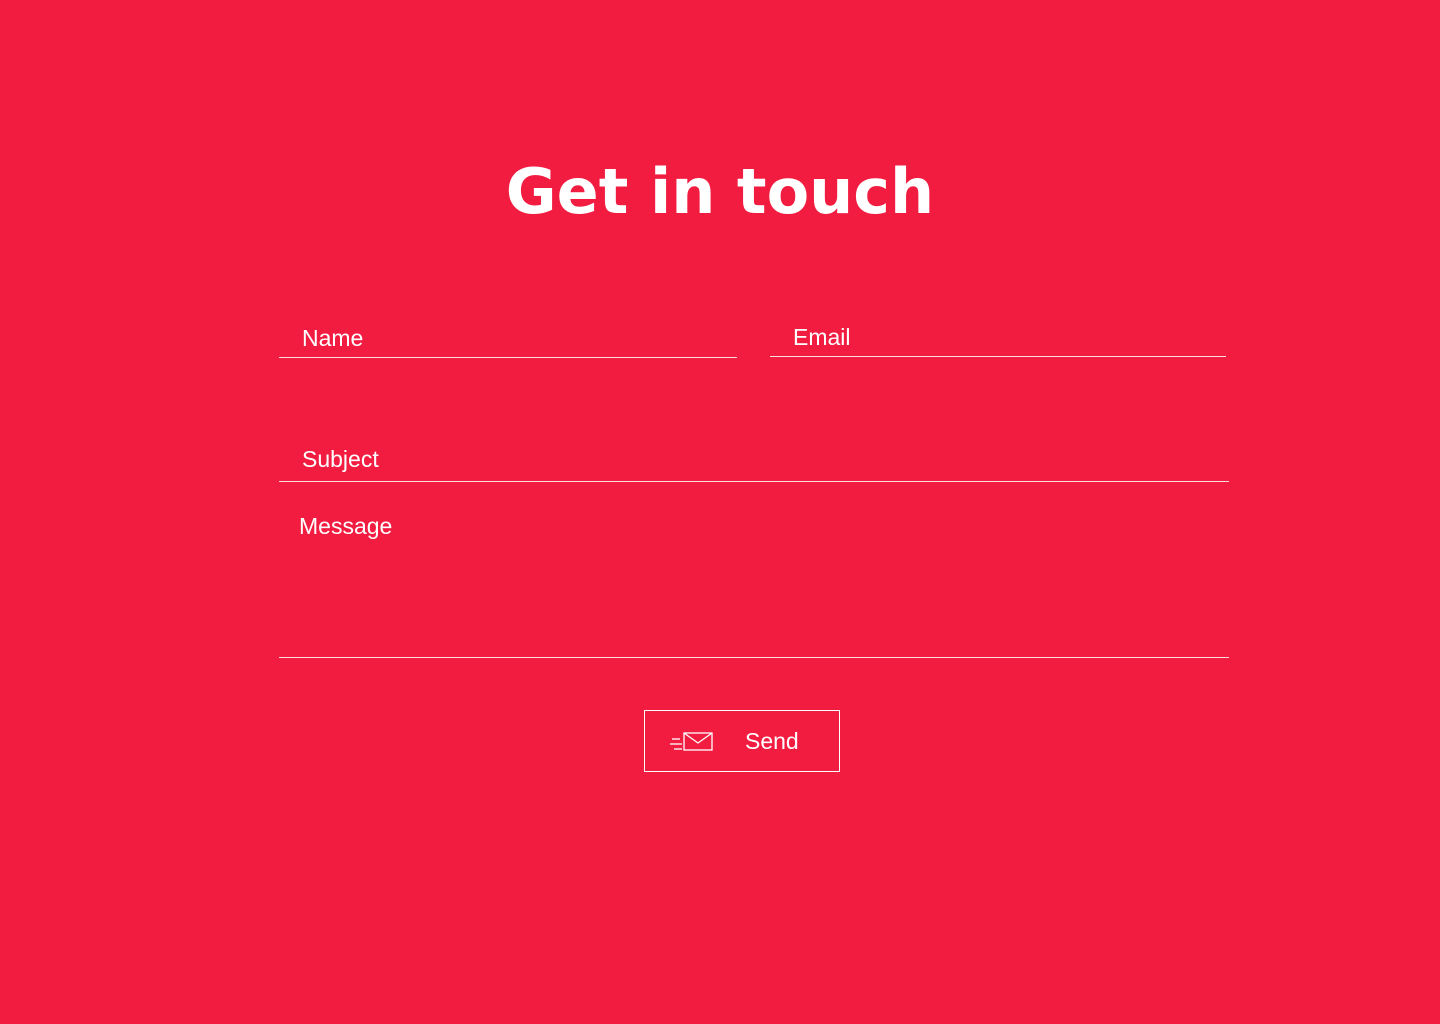  I want to click on subject-input, so click(754, 459).